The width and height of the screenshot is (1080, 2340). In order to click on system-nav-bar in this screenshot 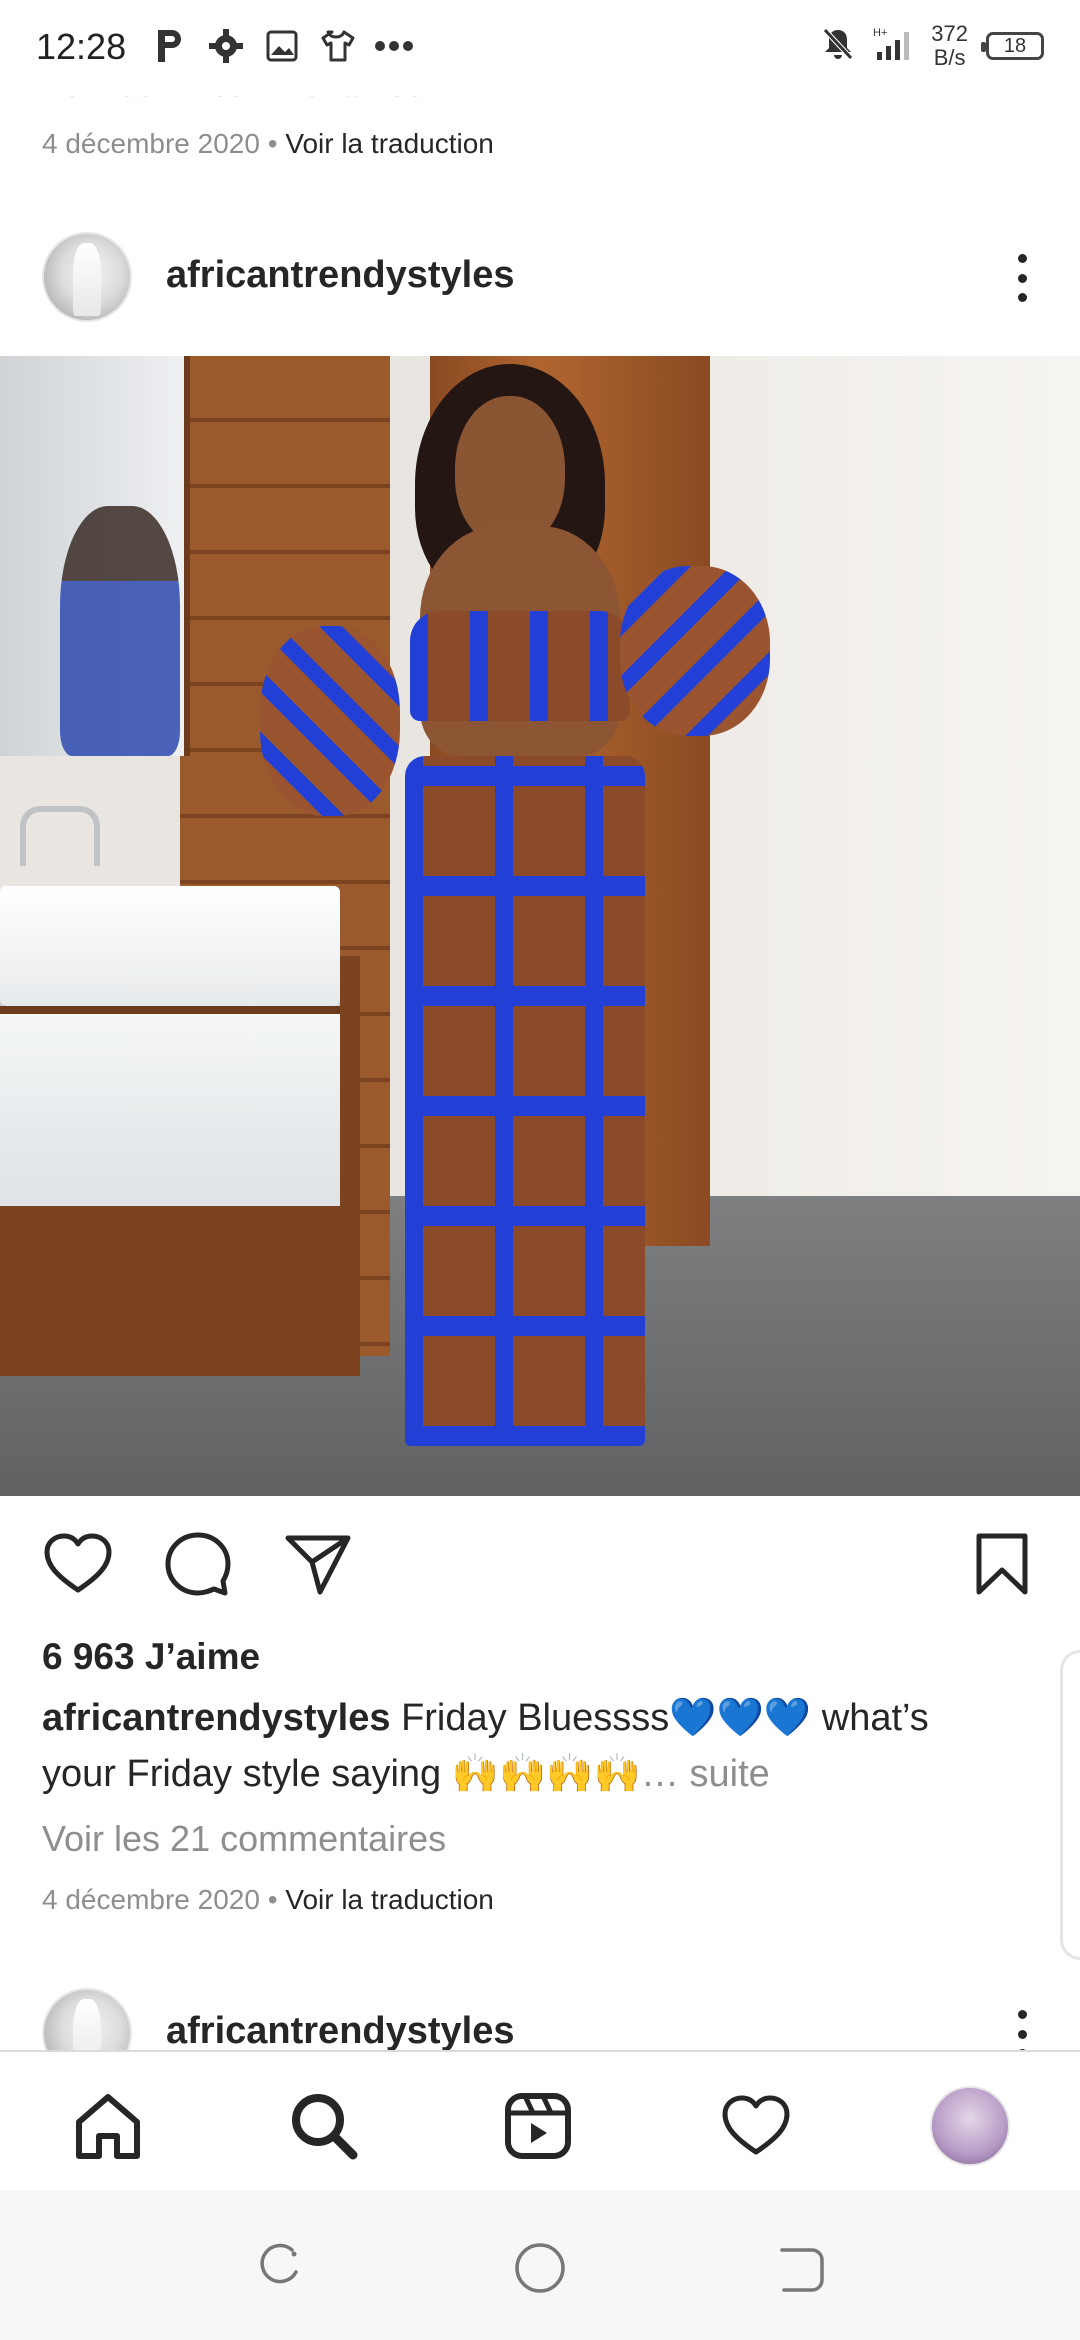, I will do `click(540, 2265)`.